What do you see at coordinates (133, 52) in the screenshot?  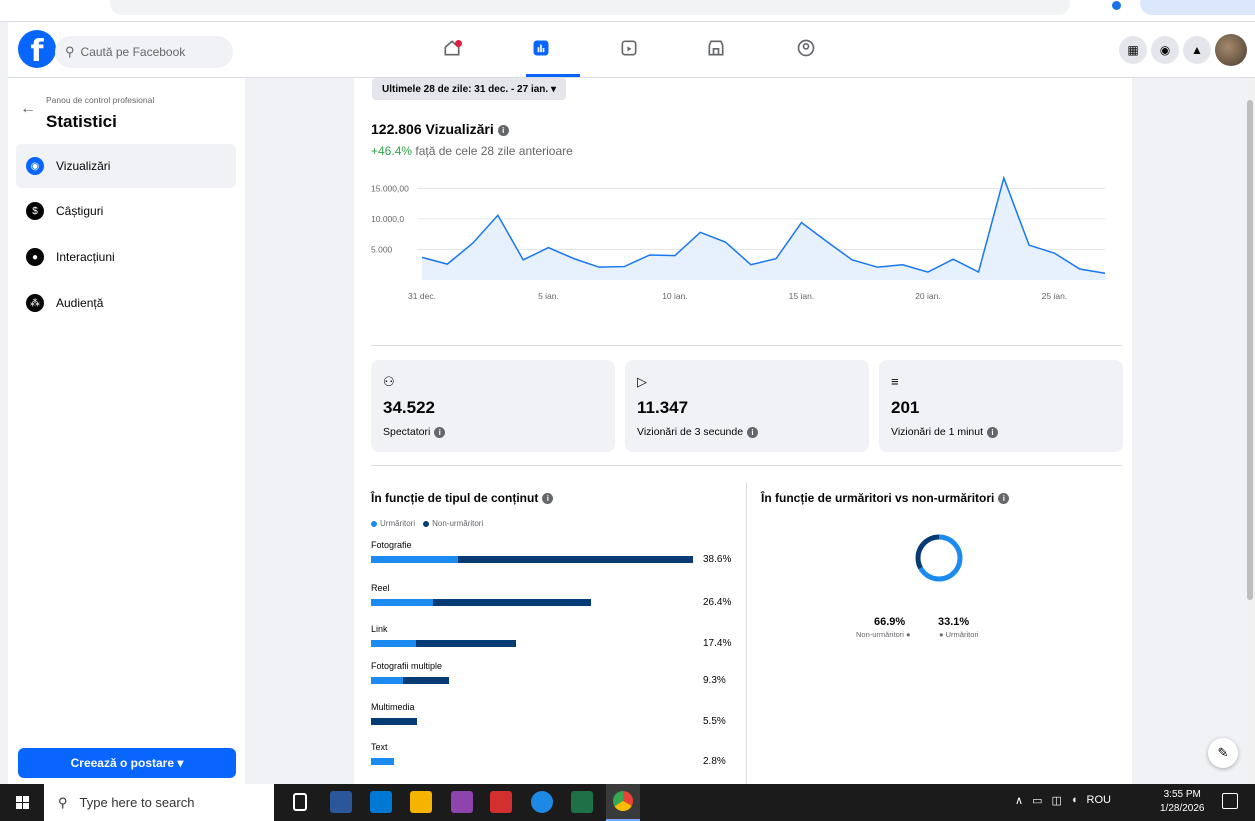 I see `search-placeholder: Caută pe Facebook` at bounding box center [133, 52].